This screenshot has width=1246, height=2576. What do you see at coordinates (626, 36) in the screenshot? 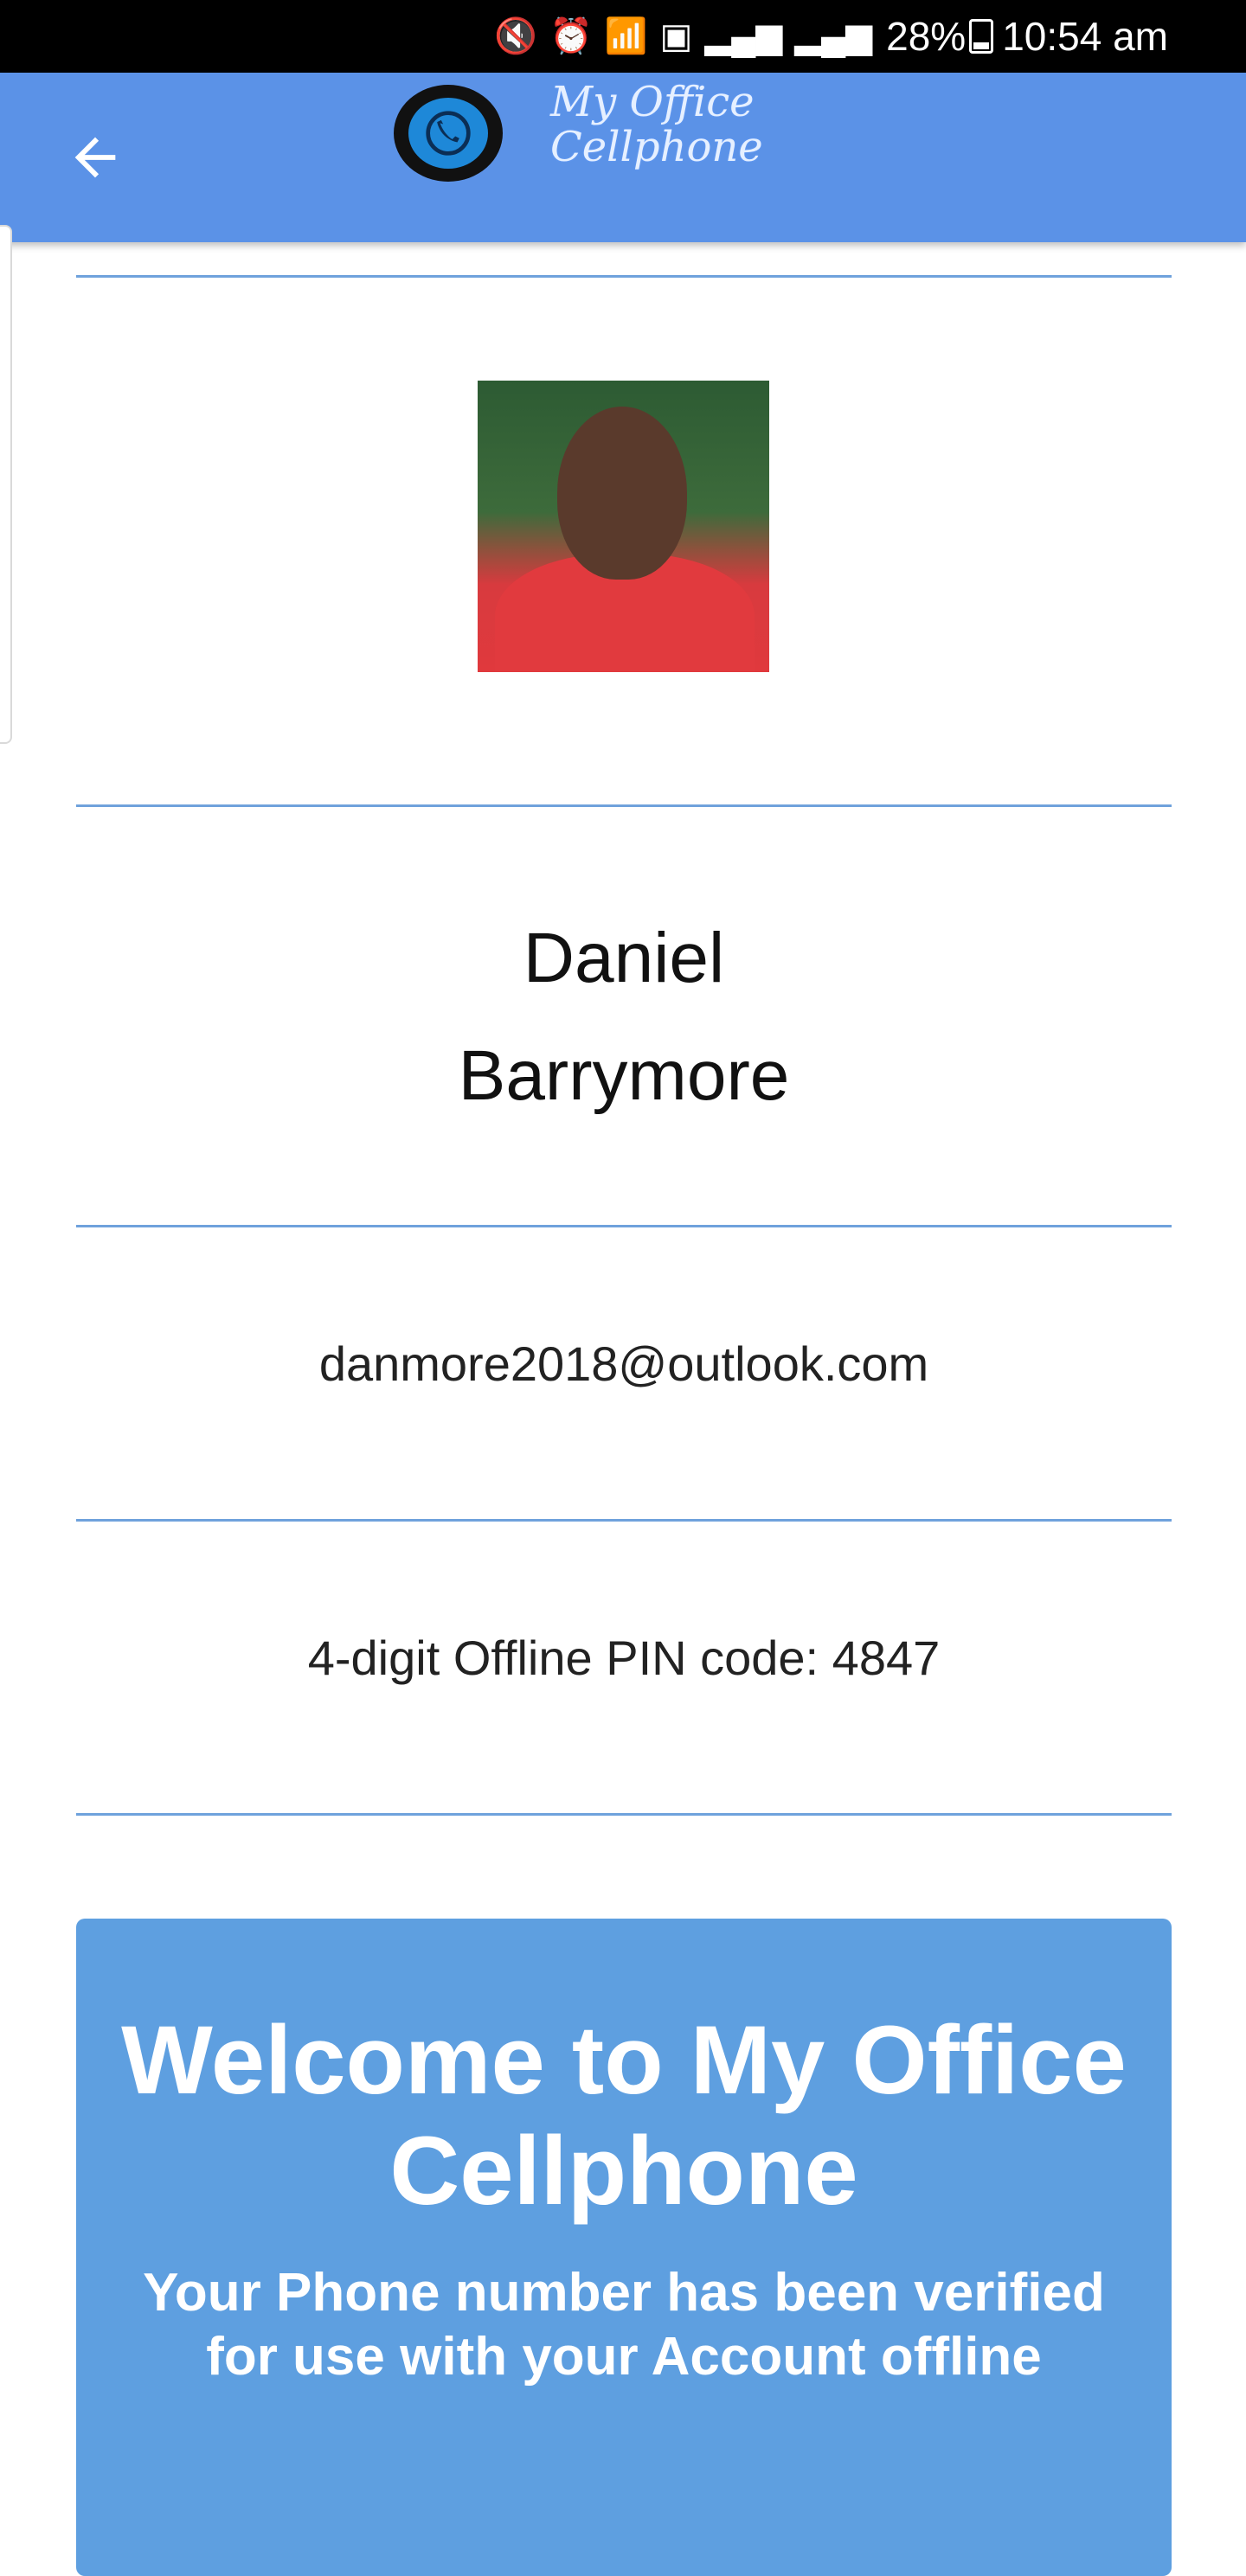
I see `wifi-icon: 📶` at bounding box center [626, 36].